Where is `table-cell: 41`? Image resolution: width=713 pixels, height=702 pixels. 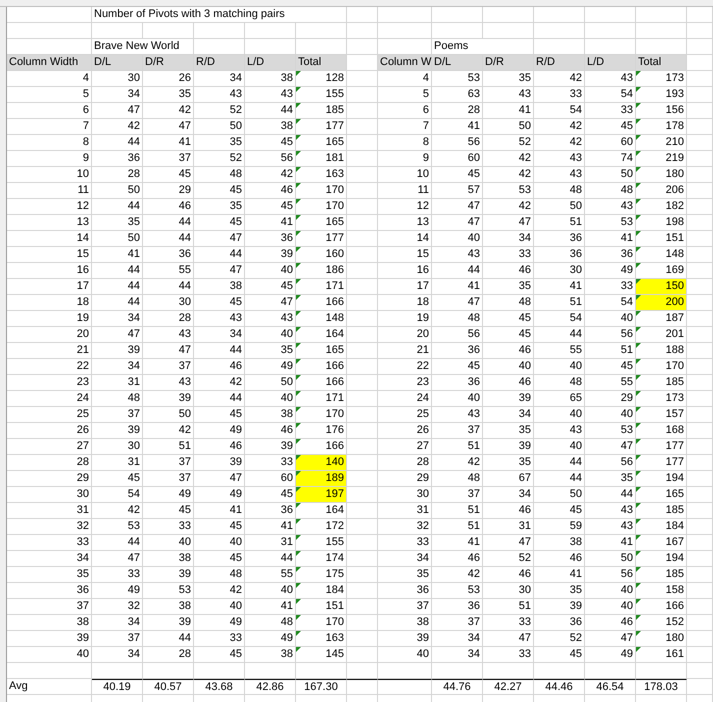 table-cell: 41 is located at coordinates (457, 543).